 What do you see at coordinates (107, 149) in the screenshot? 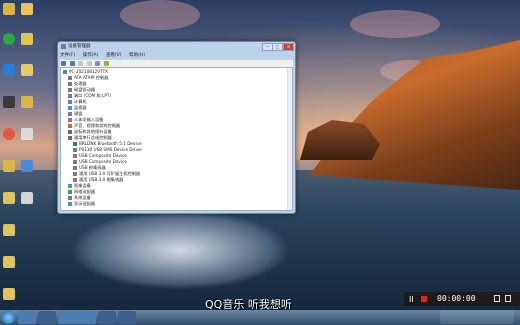
I see `tree-item: PS130 USB SMS Device Driver` at bounding box center [107, 149].